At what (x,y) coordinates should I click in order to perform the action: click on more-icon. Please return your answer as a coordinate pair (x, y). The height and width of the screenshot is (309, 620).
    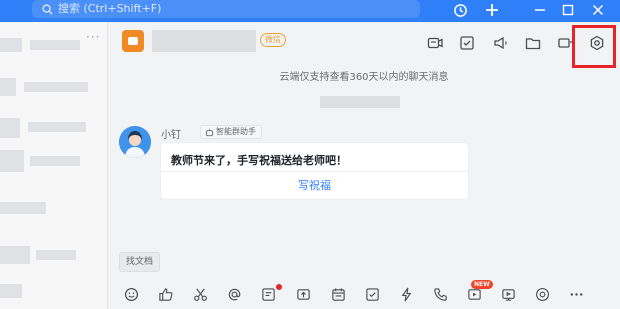
    Looking at the image, I should click on (576, 294).